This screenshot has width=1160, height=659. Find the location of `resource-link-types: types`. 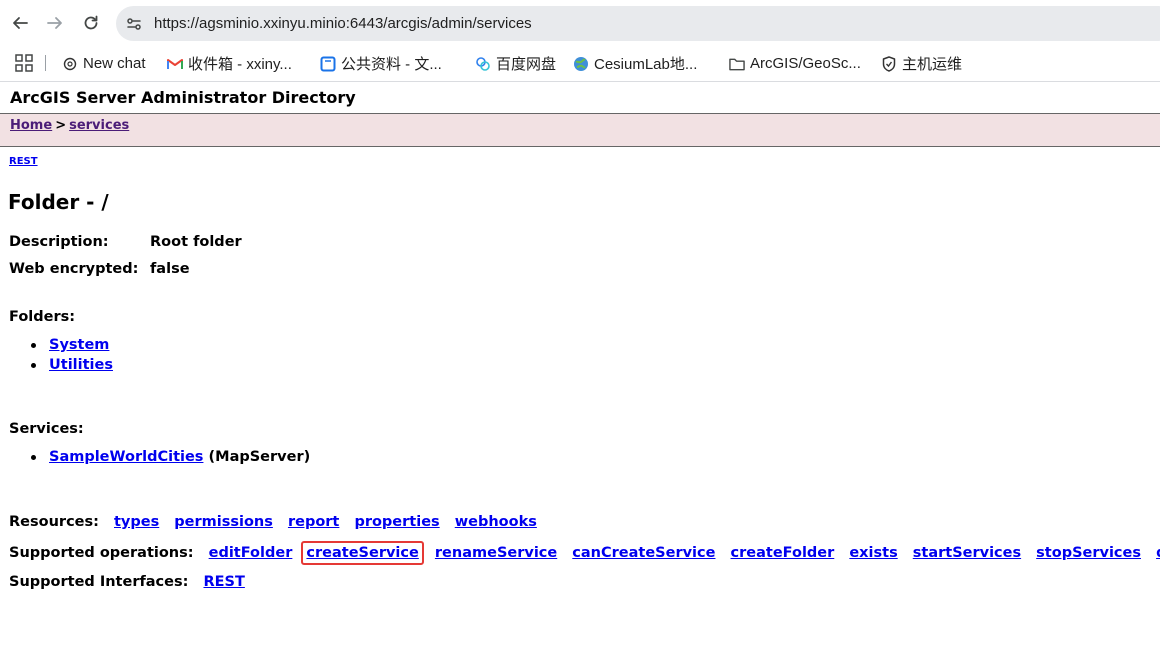

resource-link-types: types is located at coordinates (136, 522).